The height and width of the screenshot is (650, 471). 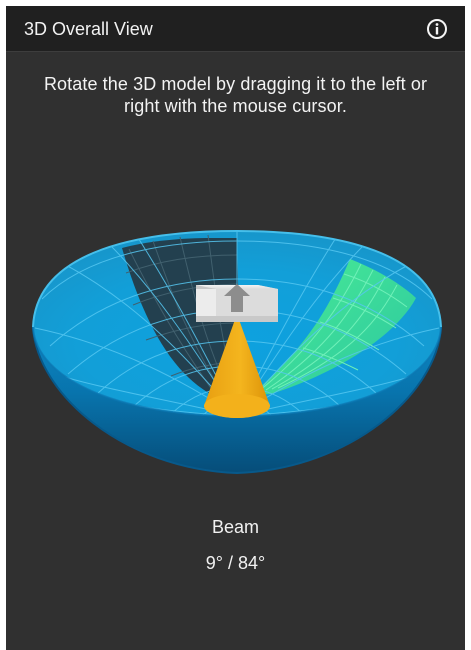 What do you see at coordinates (235, 29) in the screenshot?
I see `panel-header: 3D Overall View` at bounding box center [235, 29].